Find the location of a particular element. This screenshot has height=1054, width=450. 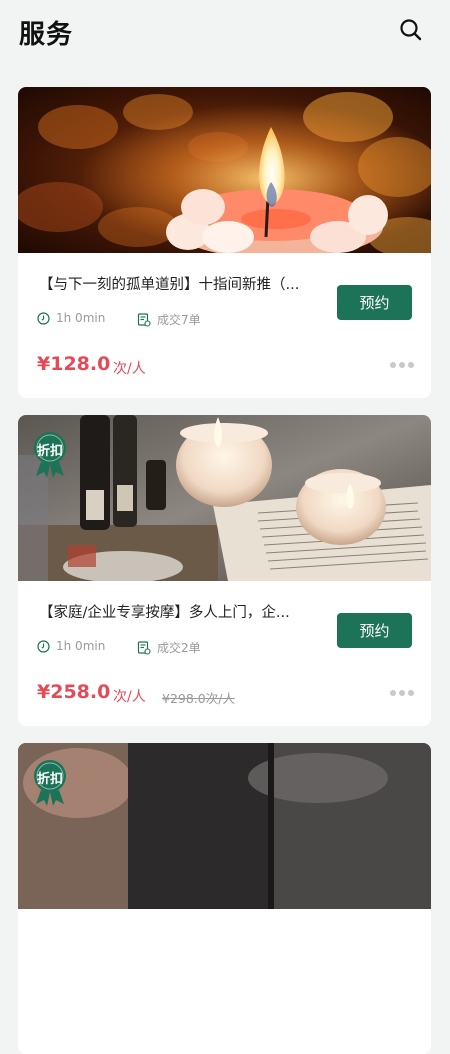

original-price: ¥298.0次/人 is located at coordinates (198, 698).